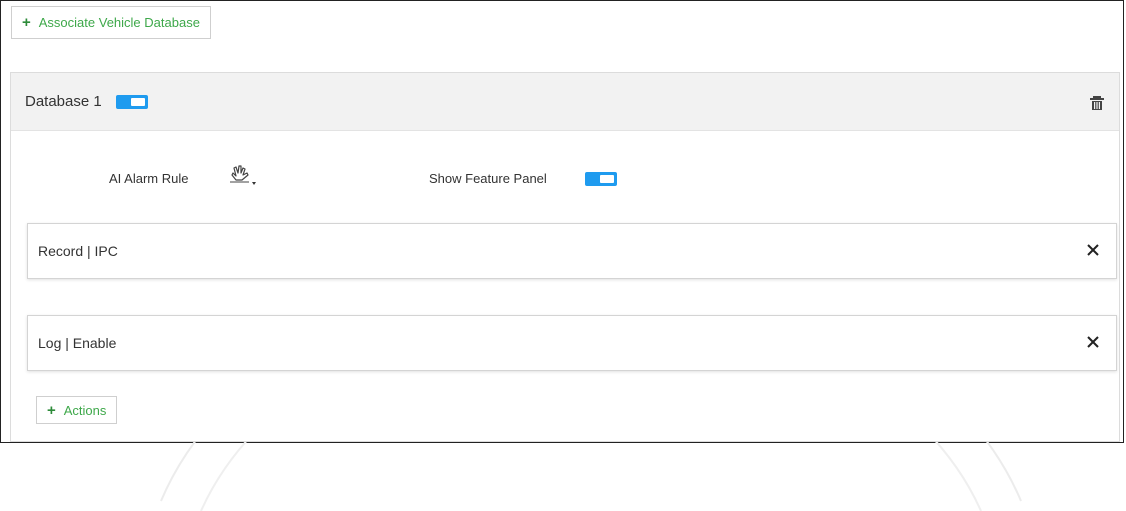 The image size is (1126, 511). What do you see at coordinates (565, 102) in the screenshot?
I see `database-panel-header: Database 1` at bounding box center [565, 102].